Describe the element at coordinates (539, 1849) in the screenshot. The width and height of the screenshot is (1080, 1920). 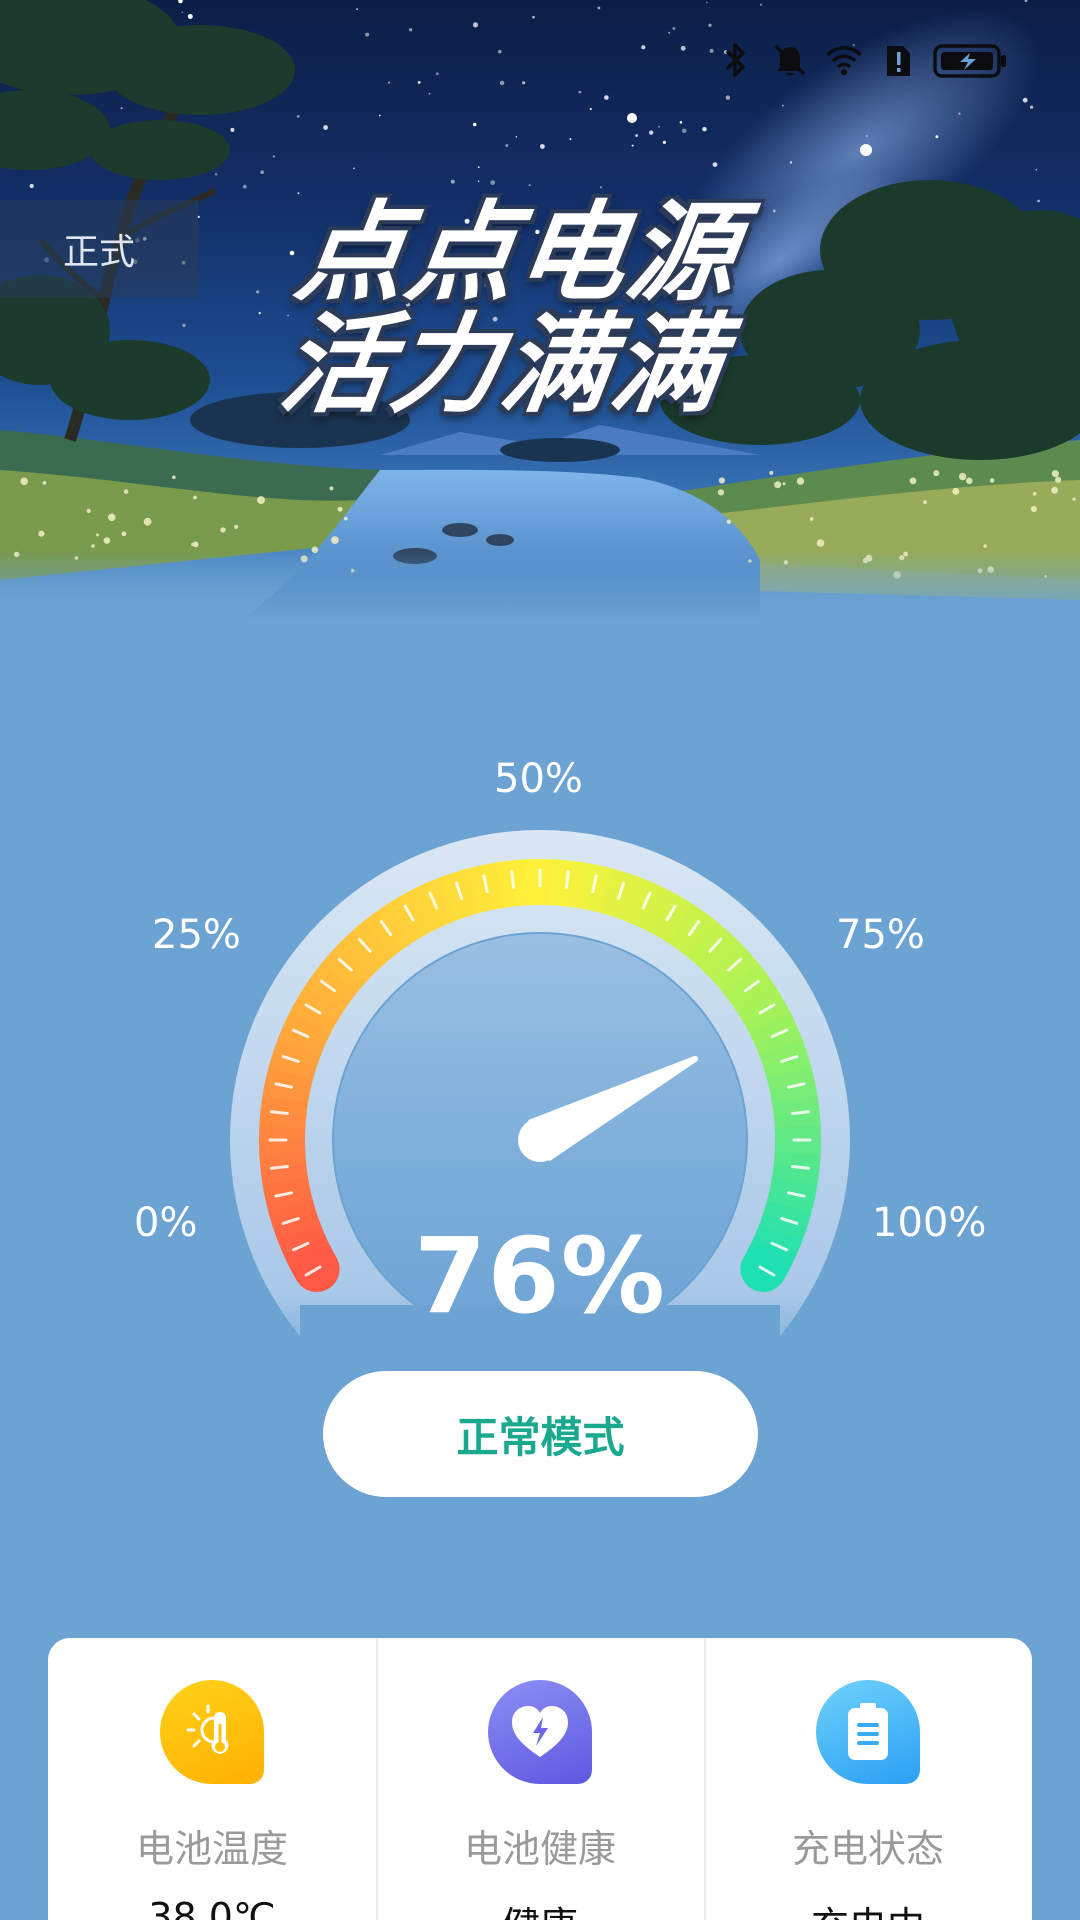
I see `battery-health-label: 电池健康` at that location.